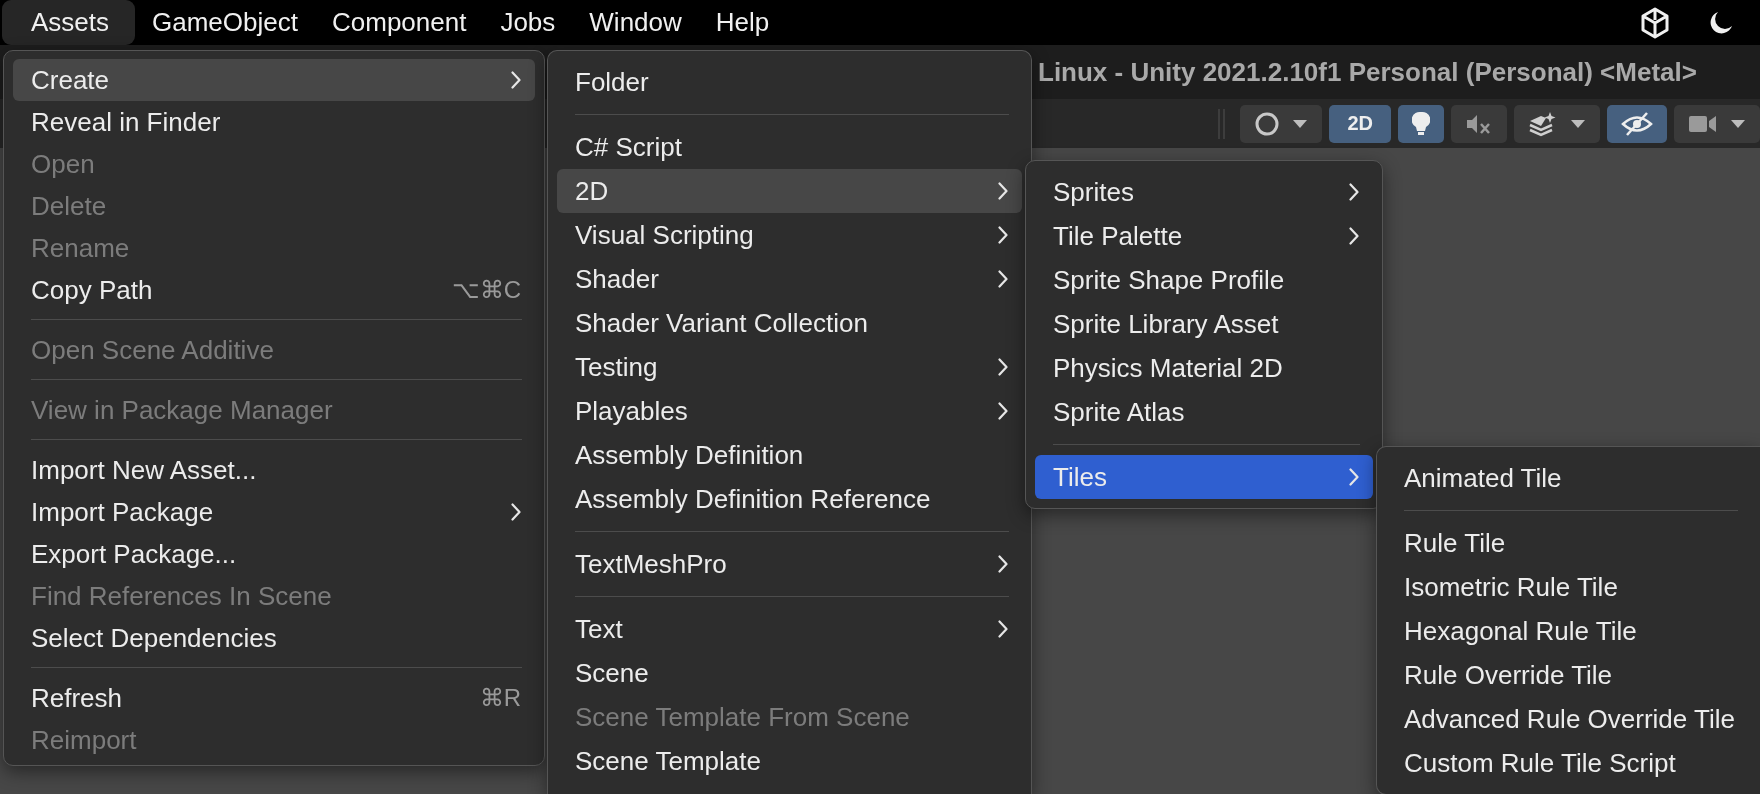 The image size is (1760, 794). What do you see at coordinates (1655, 22) in the screenshot?
I see `cube-logo-icon` at bounding box center [1655, 22].